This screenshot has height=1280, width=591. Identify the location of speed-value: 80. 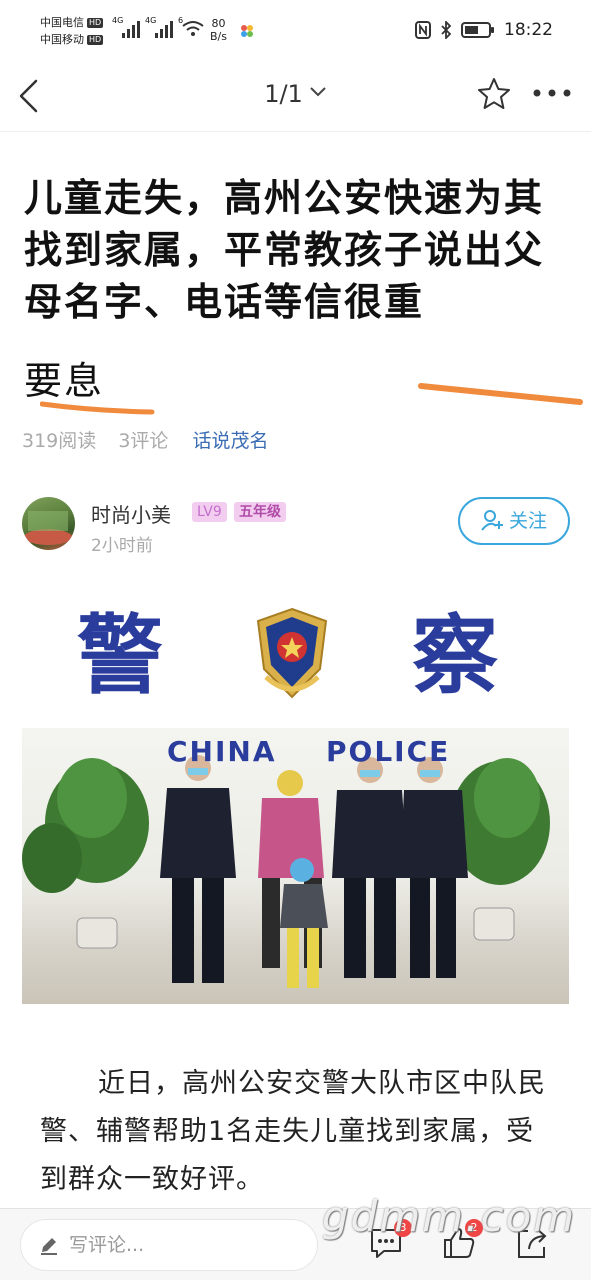
(218, 23).